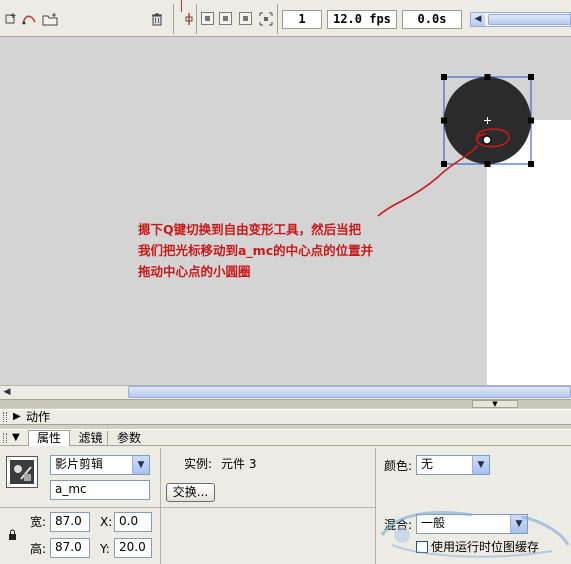 This screenshot has height=564, width=571. What do you see at coordinates (285, 417) in the screenshot?
I see `actions-panel-header: ▶ 动作` at bounding box center [285, 417].